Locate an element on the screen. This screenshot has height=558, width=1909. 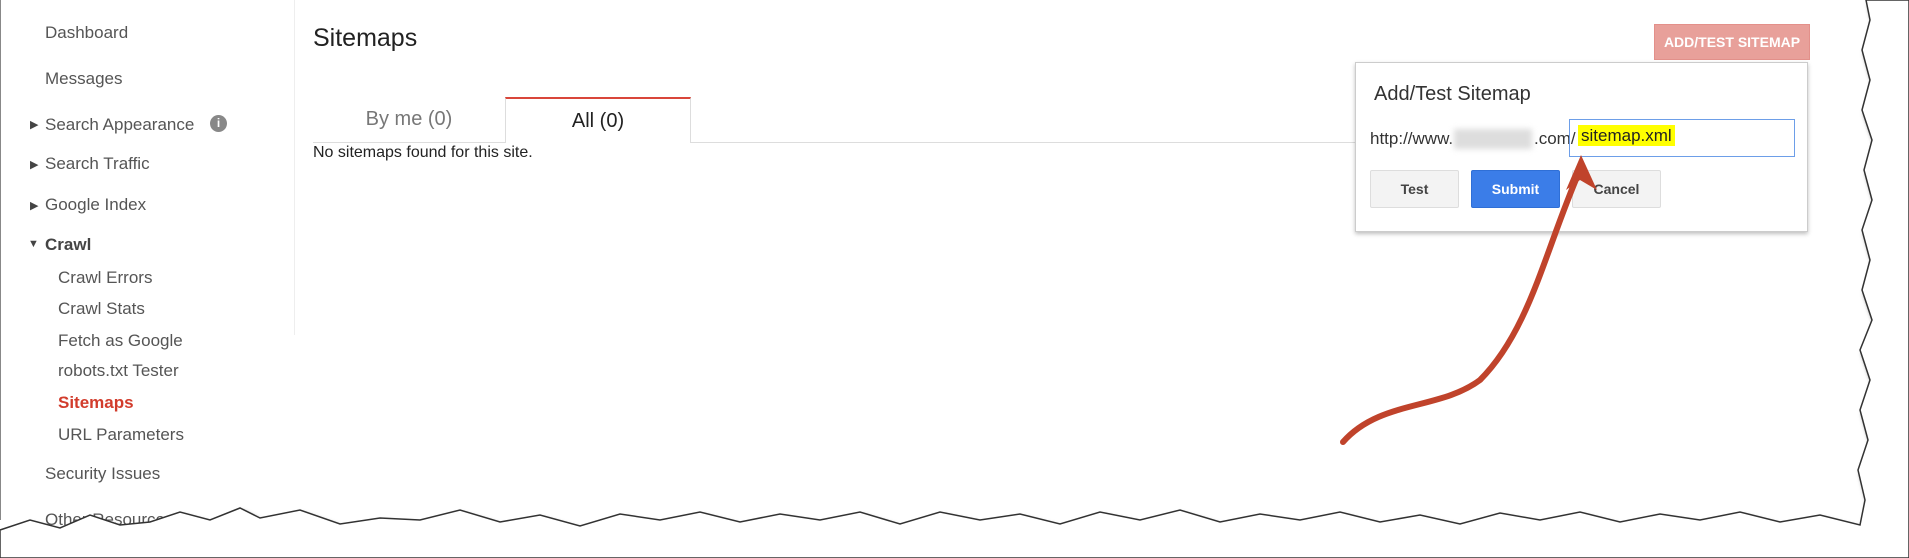
arrowhead-icon is located at coordinates (1581, 172).